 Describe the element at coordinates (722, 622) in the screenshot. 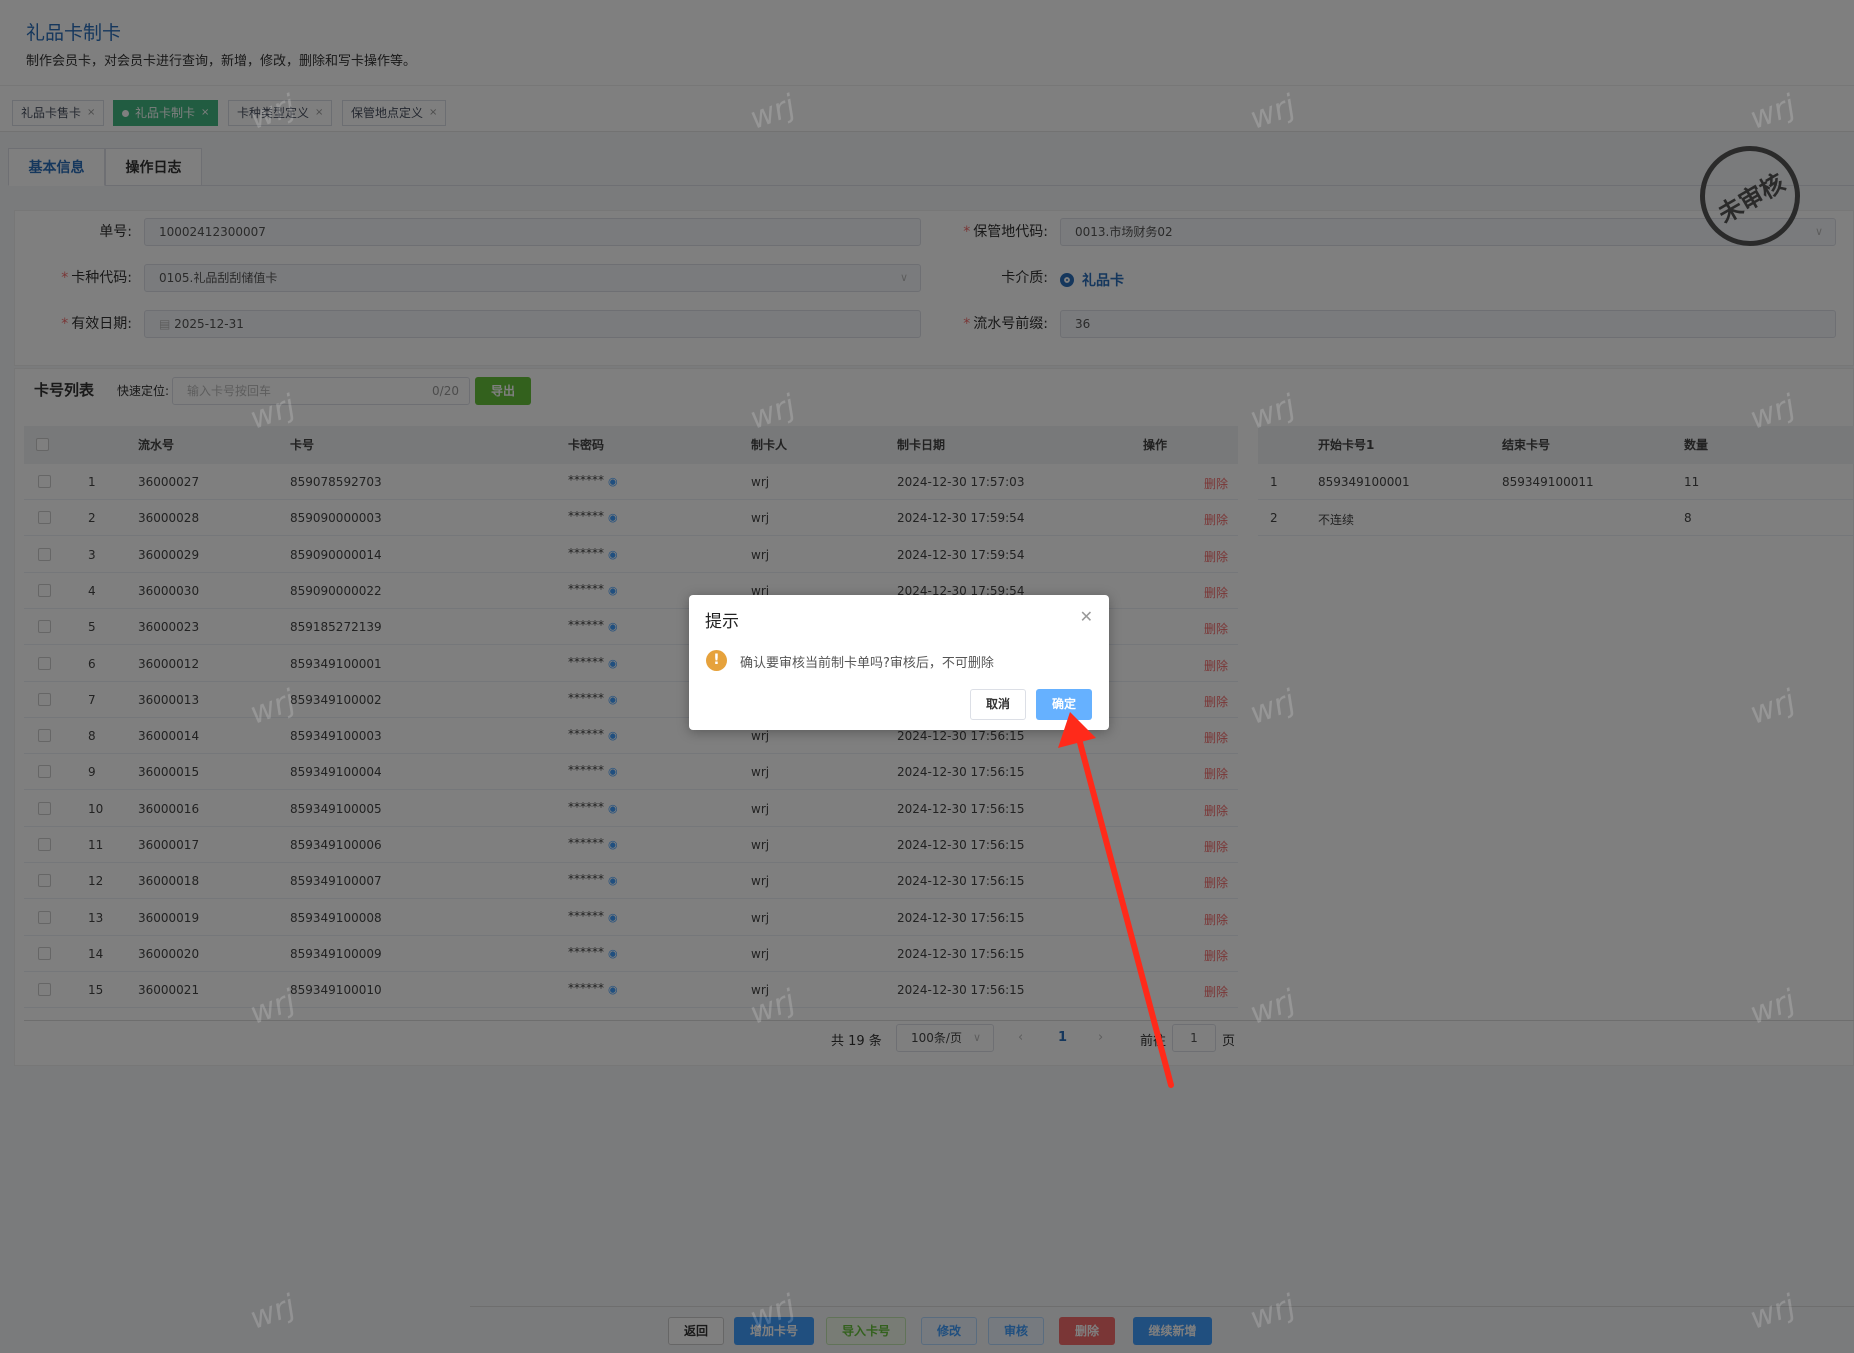

I see `dialog-title: 提示` at that location.